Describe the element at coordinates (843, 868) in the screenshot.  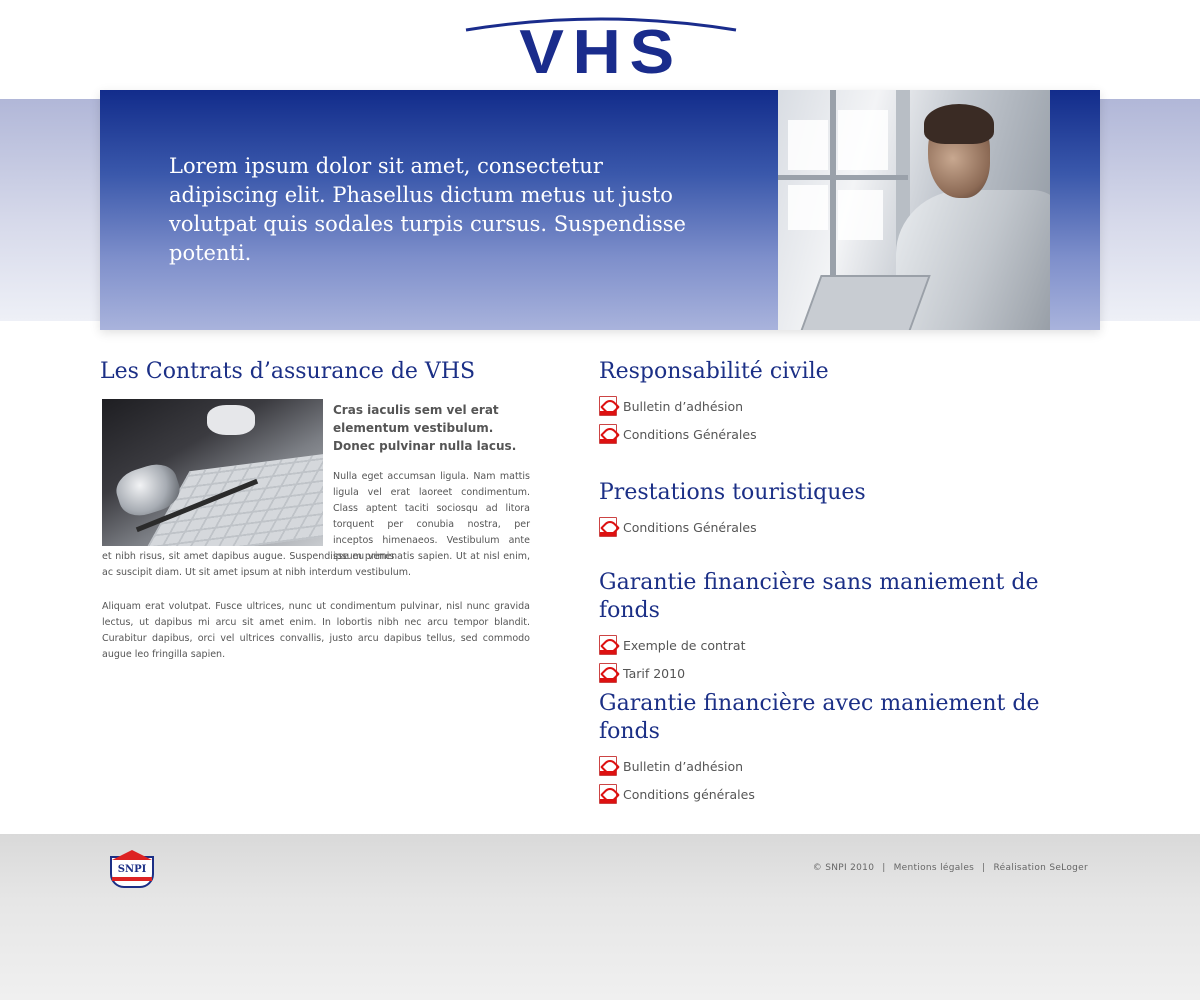
I see `copyright-text: © SNPI 2010` at that location.